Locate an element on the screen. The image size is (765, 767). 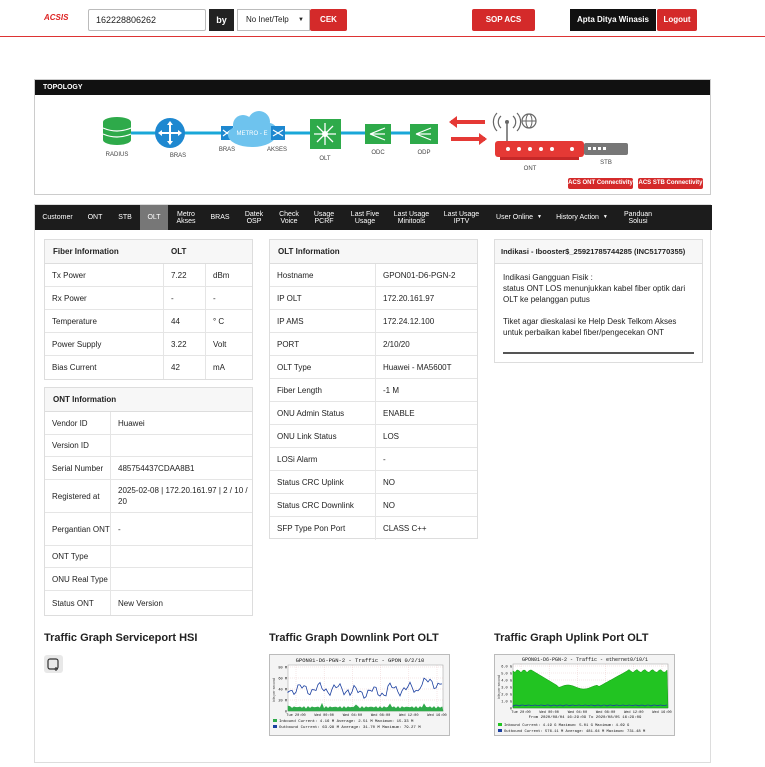
tab-metro-akses: Metro Akses is located at coordinates (186, 217).